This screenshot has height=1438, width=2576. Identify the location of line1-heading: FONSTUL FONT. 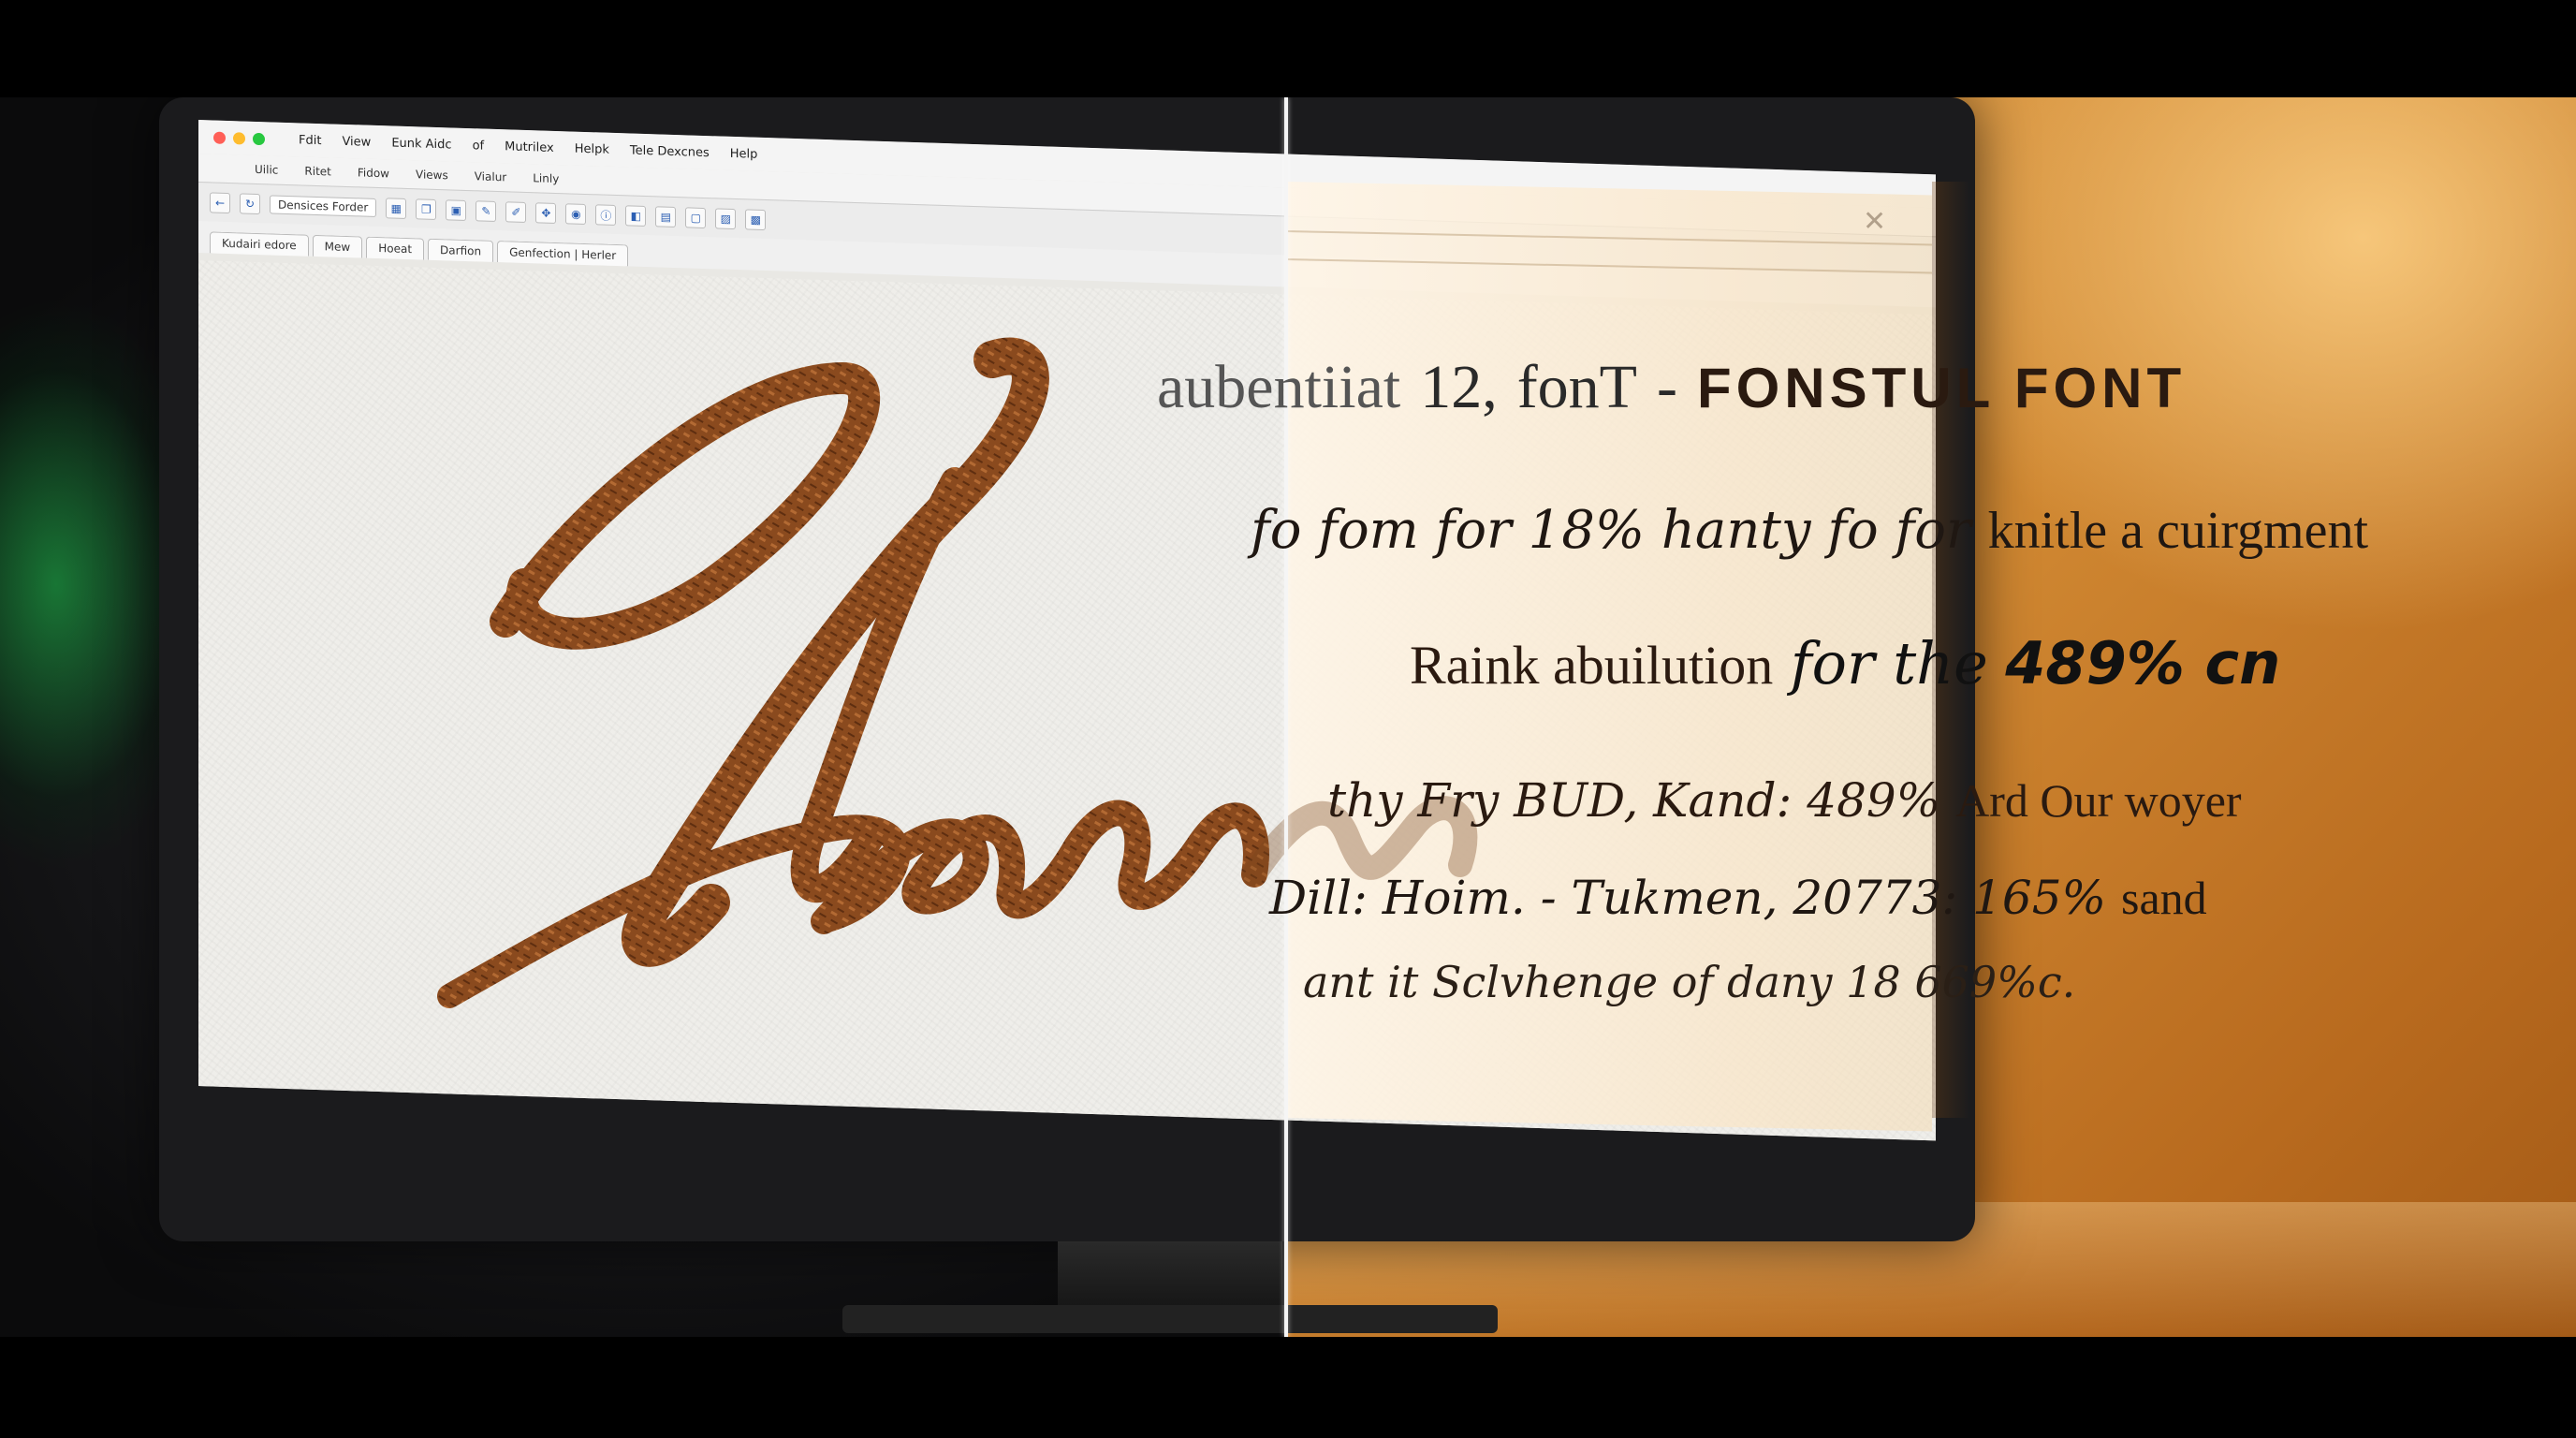
(1941, 388).